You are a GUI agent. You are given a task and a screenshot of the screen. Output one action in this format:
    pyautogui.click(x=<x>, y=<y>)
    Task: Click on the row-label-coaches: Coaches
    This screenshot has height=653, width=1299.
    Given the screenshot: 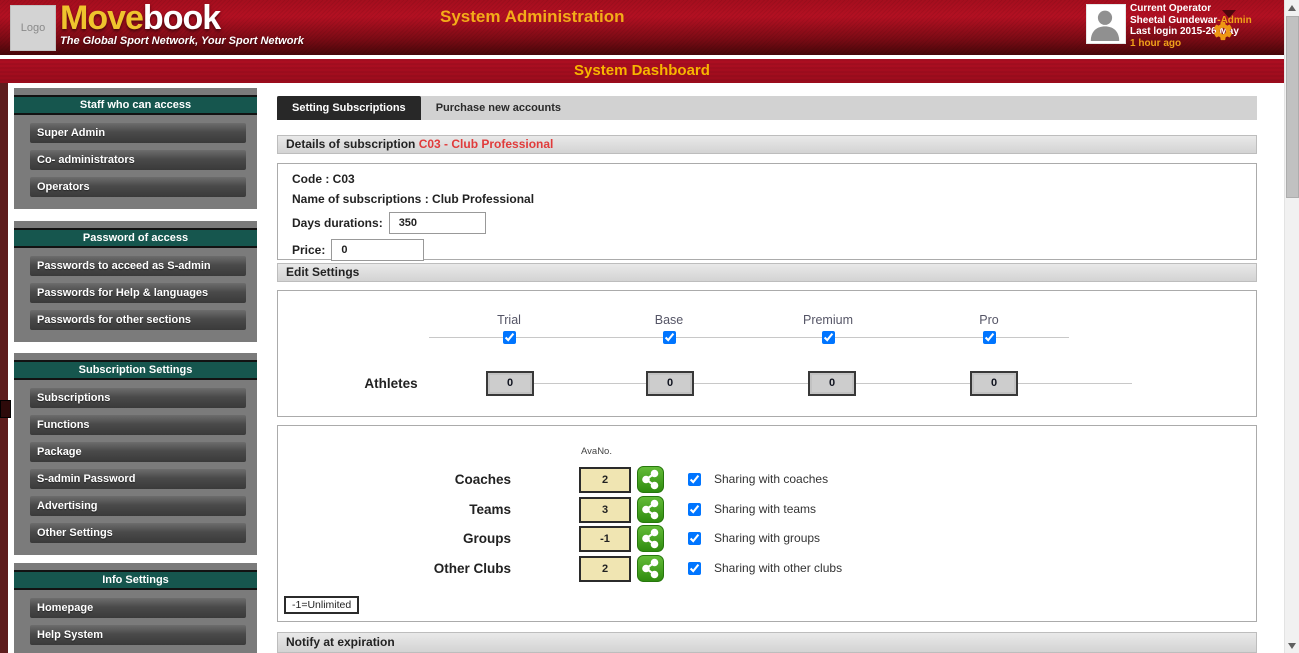 What is the action you would take?
    pyautogui.click(x=482, y=479)
    